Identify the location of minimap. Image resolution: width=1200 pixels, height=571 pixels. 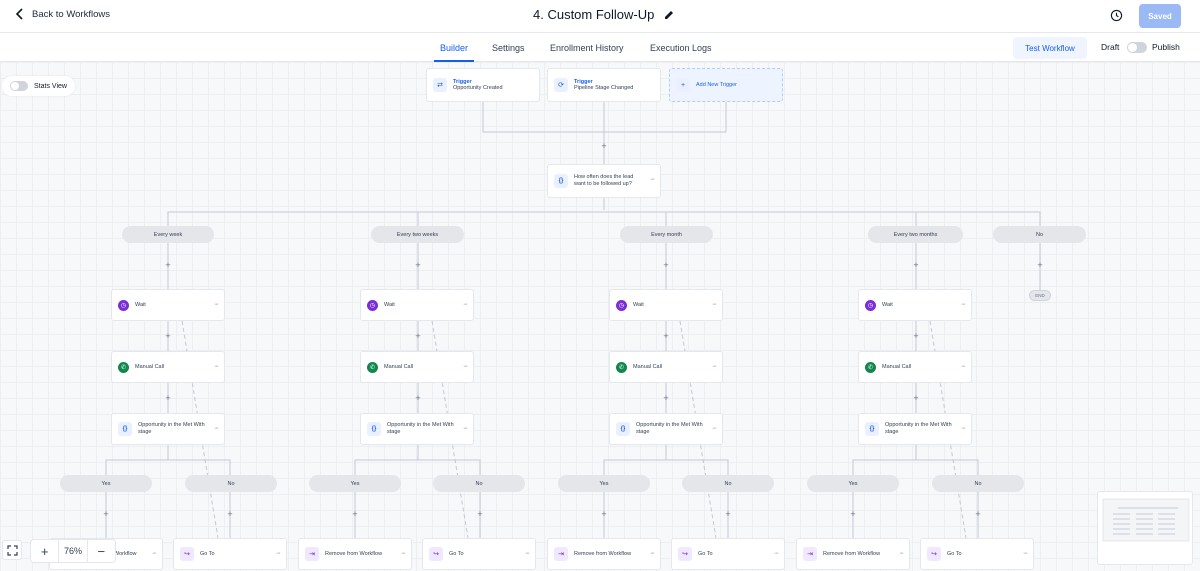
(1145, 528).